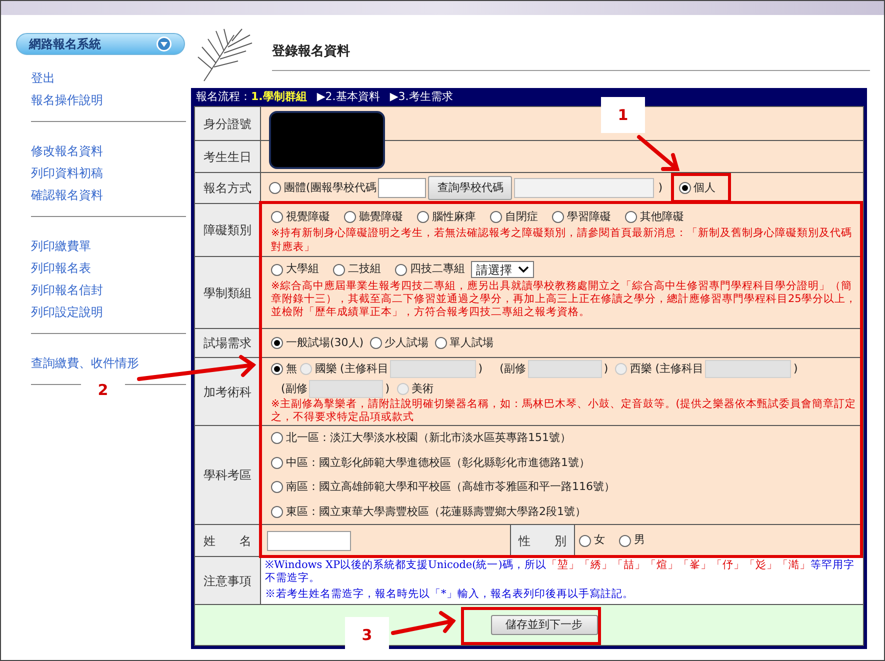 This screenshot has height=661, width=885. Describe the element at coordinates (348, 96) in the screenshot. I see `step-label: ▶2.基本資料` at that location.